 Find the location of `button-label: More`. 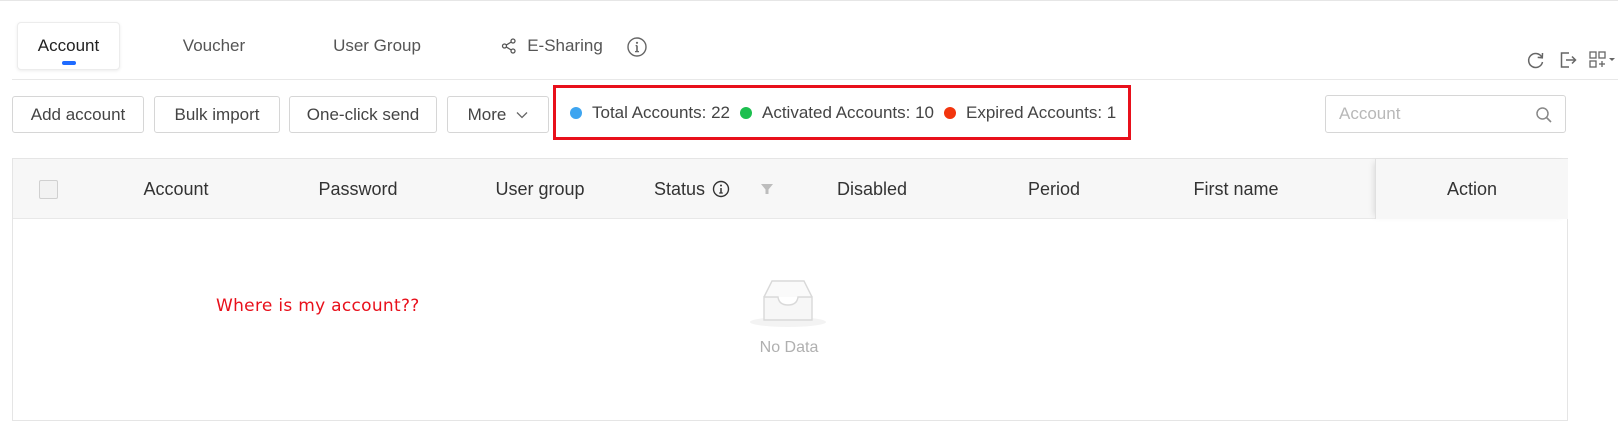

button-label: More is located at coordinates (487, 114).